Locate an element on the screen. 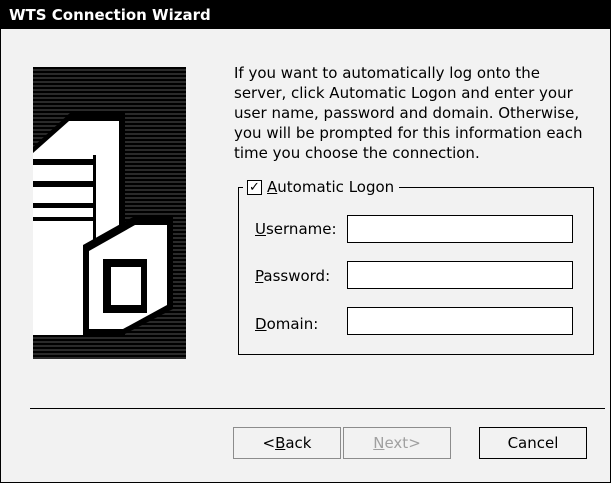  separator-line is located at coordinates (317, 408).